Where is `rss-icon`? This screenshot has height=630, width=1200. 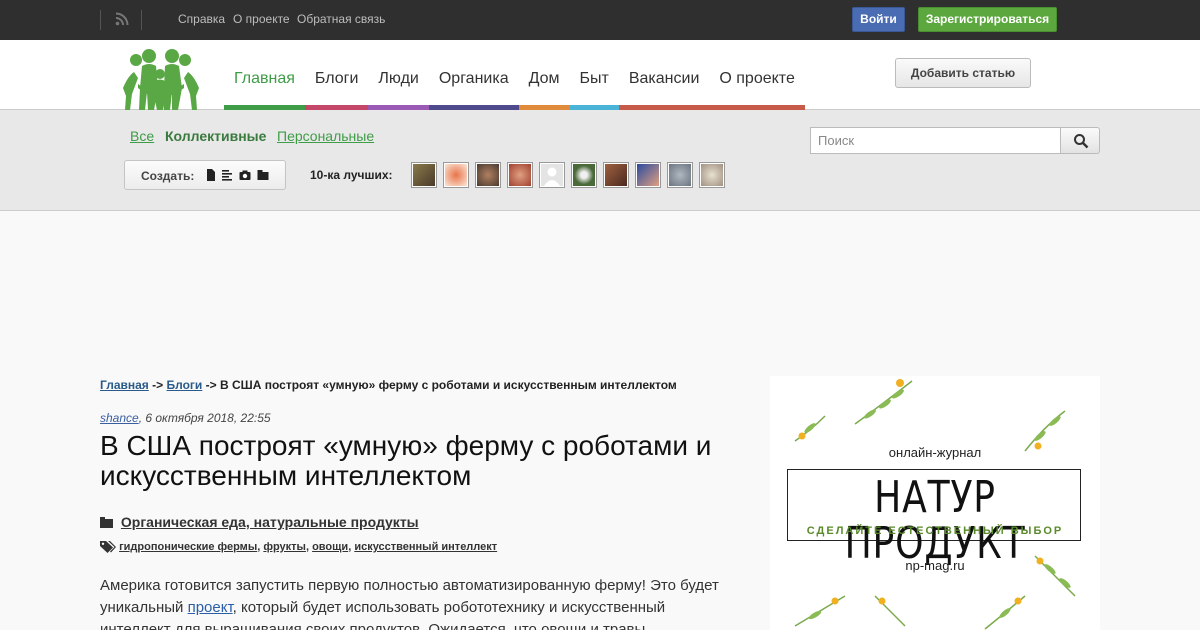 rss-icon is located at coordinates (122, 19).